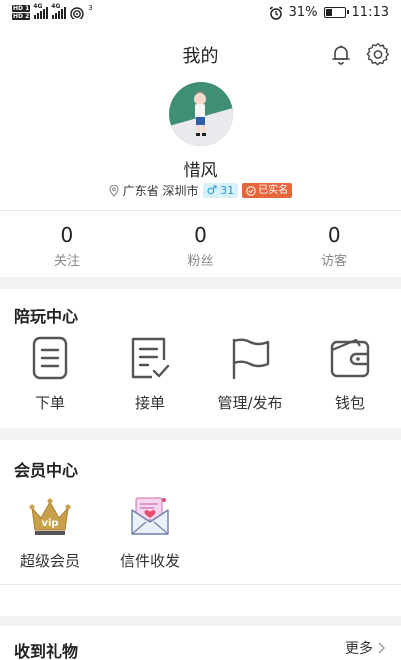 The image size is (401, 660). I want to click on stats-row: 0 关注 0 粉丝 0 访客, so click(200, 248).